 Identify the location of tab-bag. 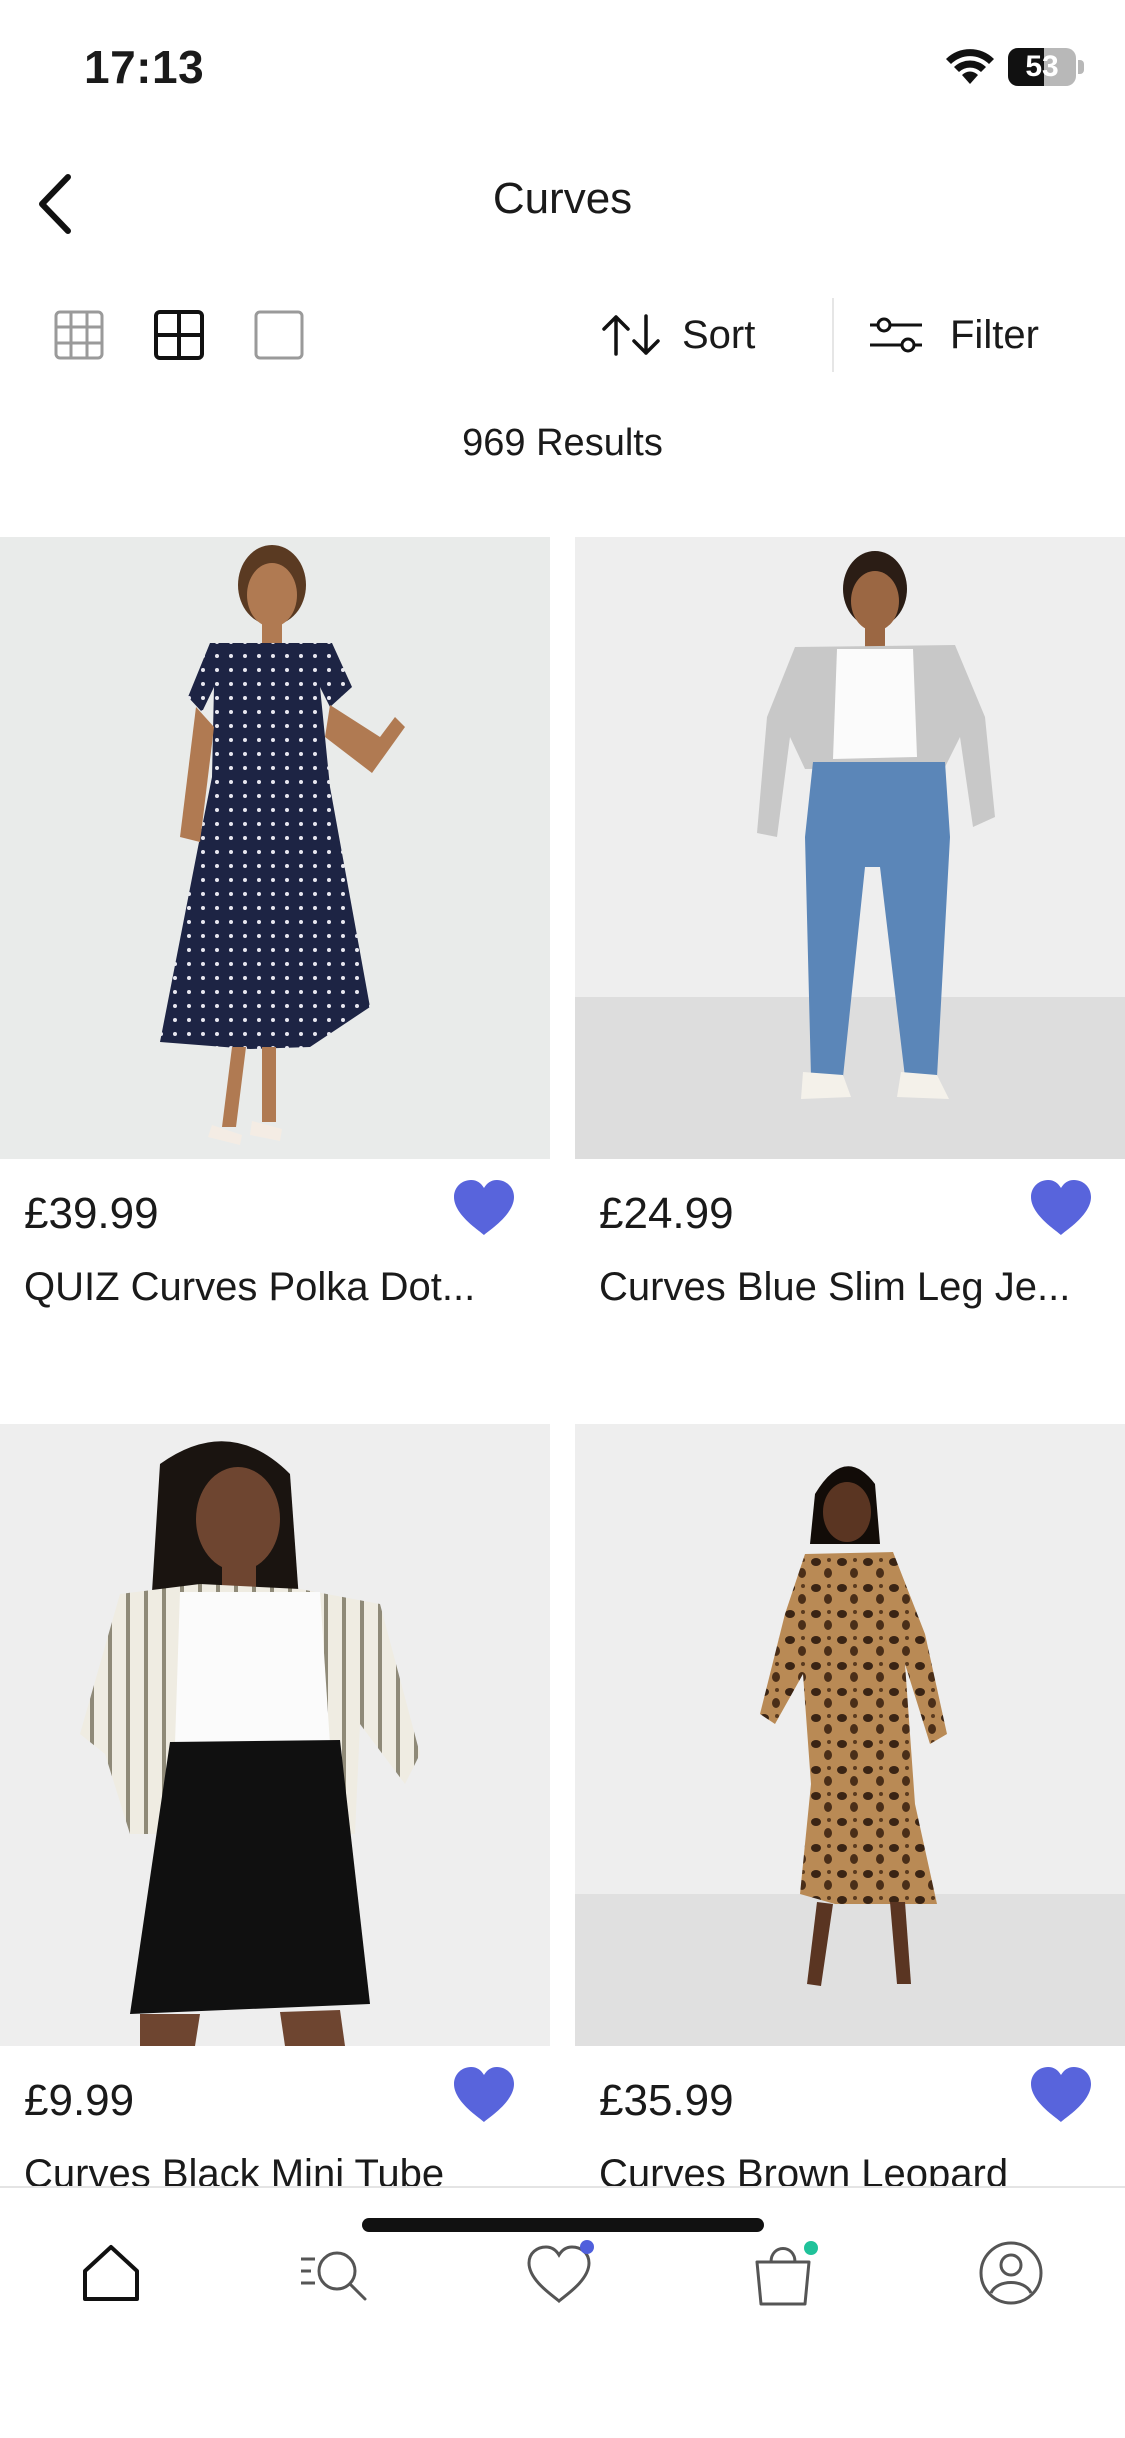
(785, 2273).